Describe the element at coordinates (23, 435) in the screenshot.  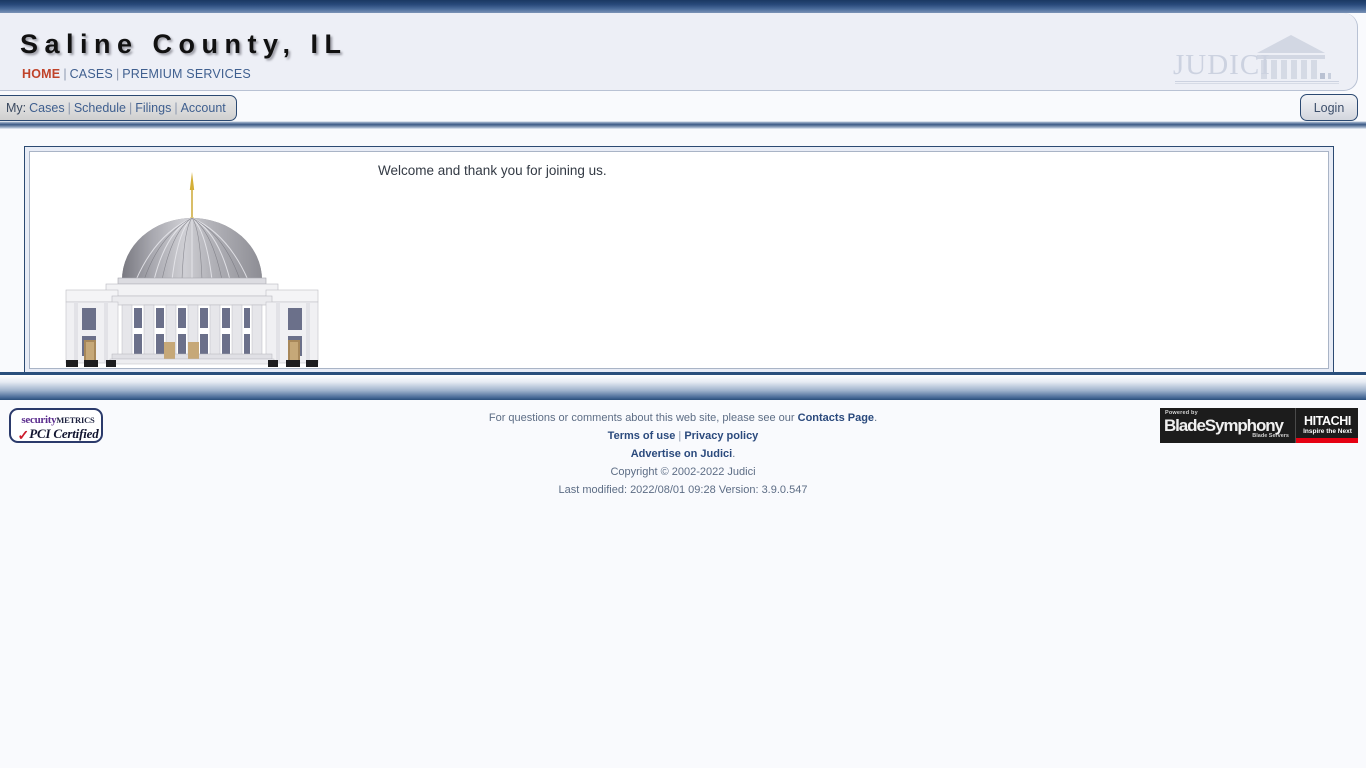
I see `checkmark-icon: ✓` at that location.